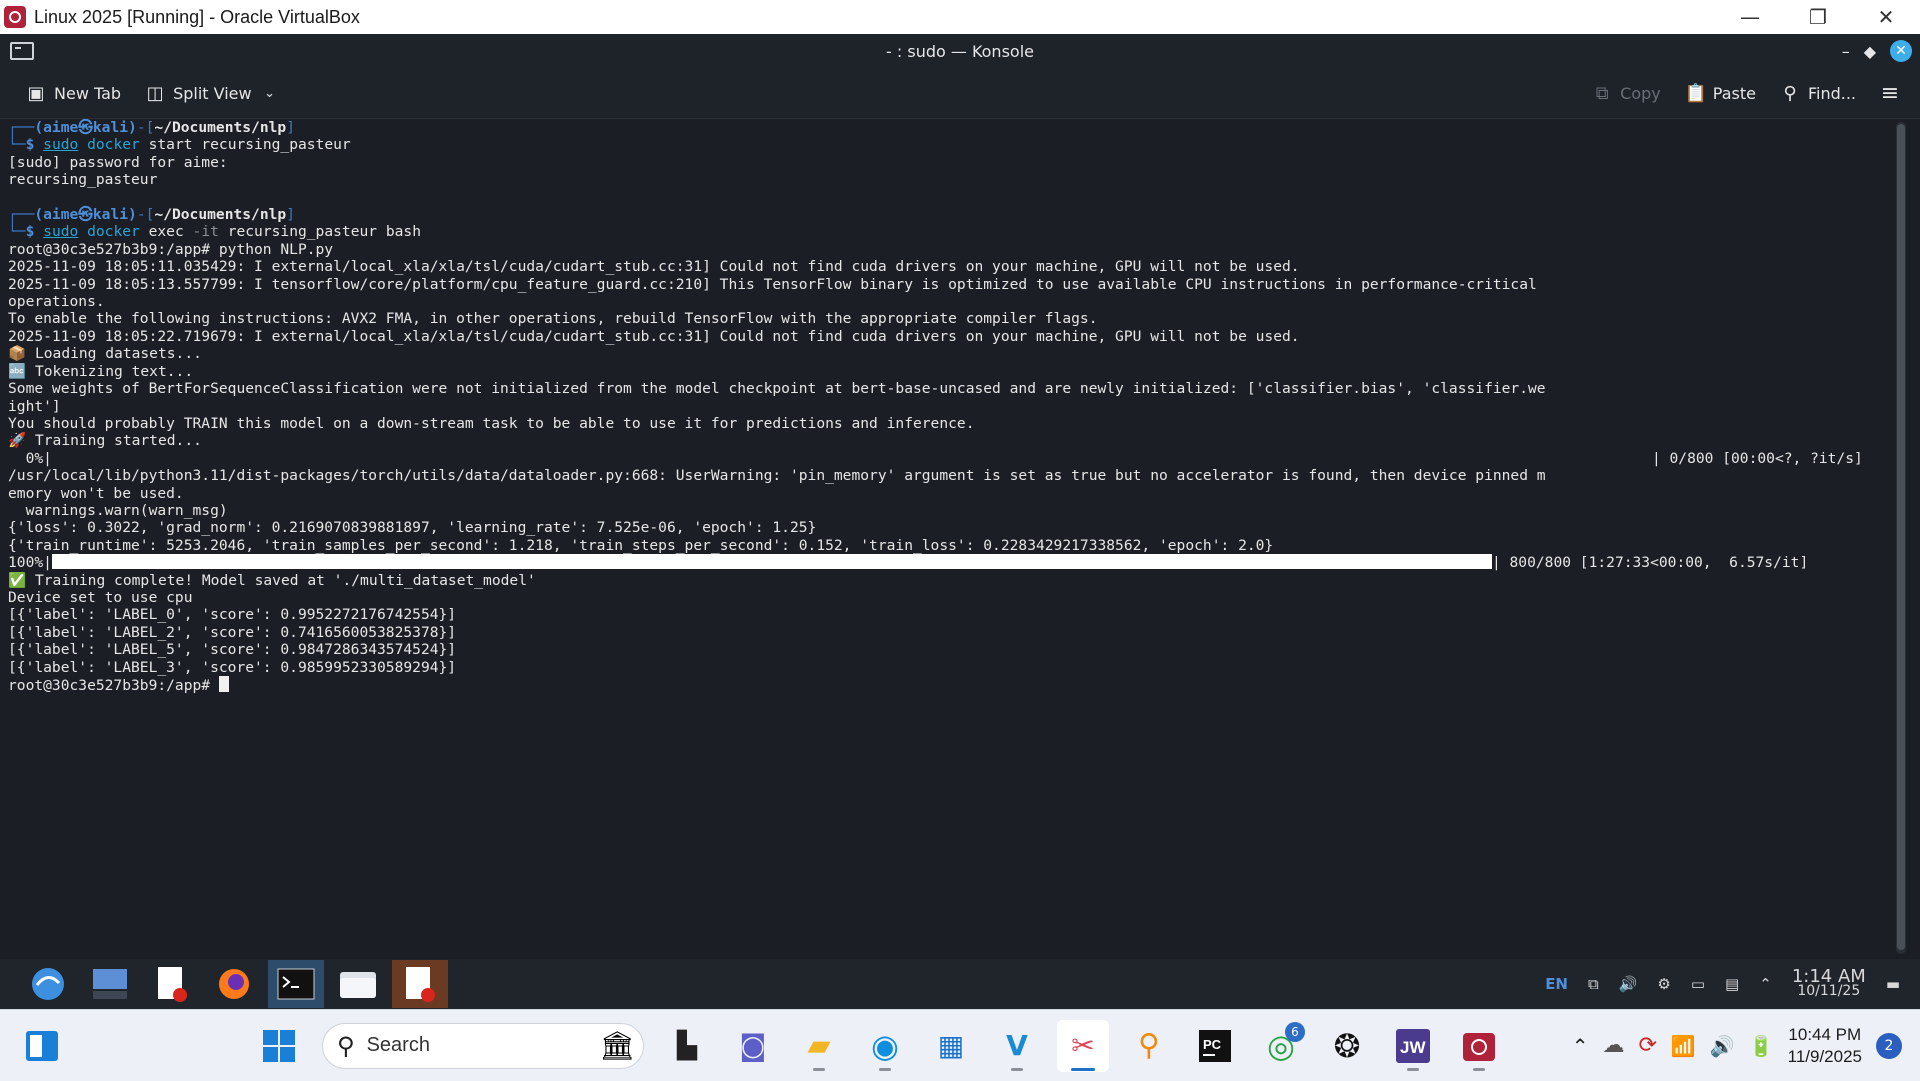 The image size is (1920, 1081). Describe the element at coordinates (483, 1045) in the screenshot. I see `taskbar-search-box: ⚲ Search 🏛` at that location.